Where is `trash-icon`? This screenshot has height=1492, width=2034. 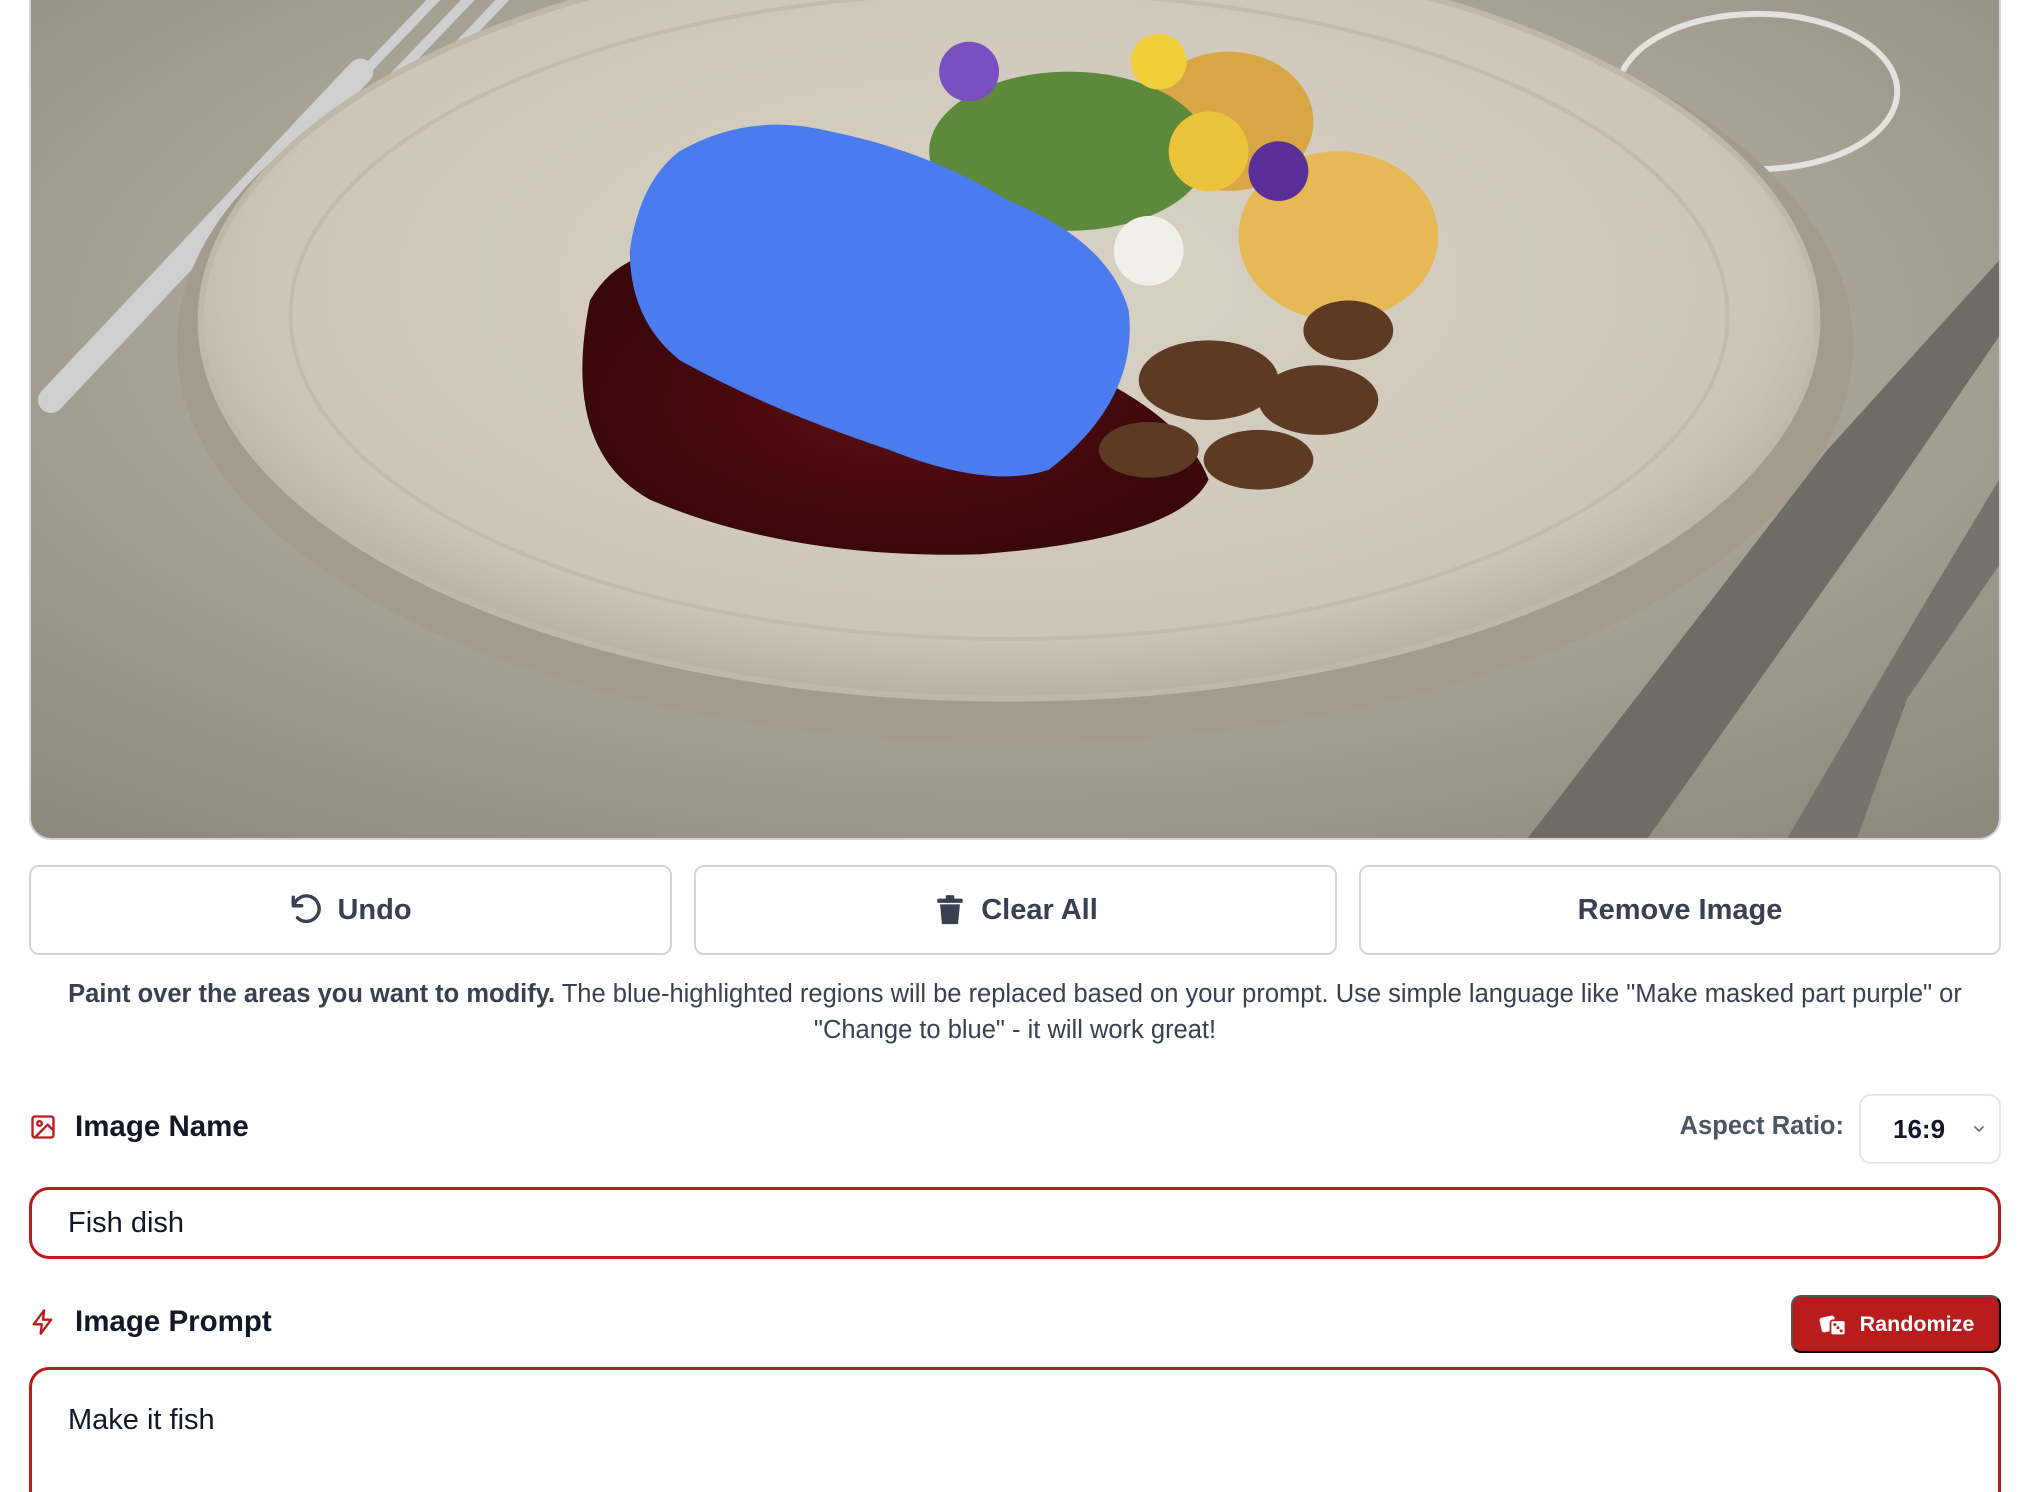 trash-icon is located at coordinates (950, 910).